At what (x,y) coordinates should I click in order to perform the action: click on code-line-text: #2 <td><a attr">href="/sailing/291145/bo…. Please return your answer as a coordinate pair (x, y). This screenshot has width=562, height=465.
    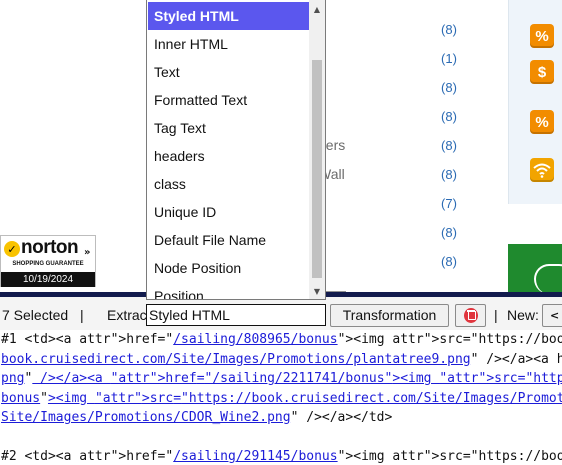
    Looking at the image, I should click on (281, 456).